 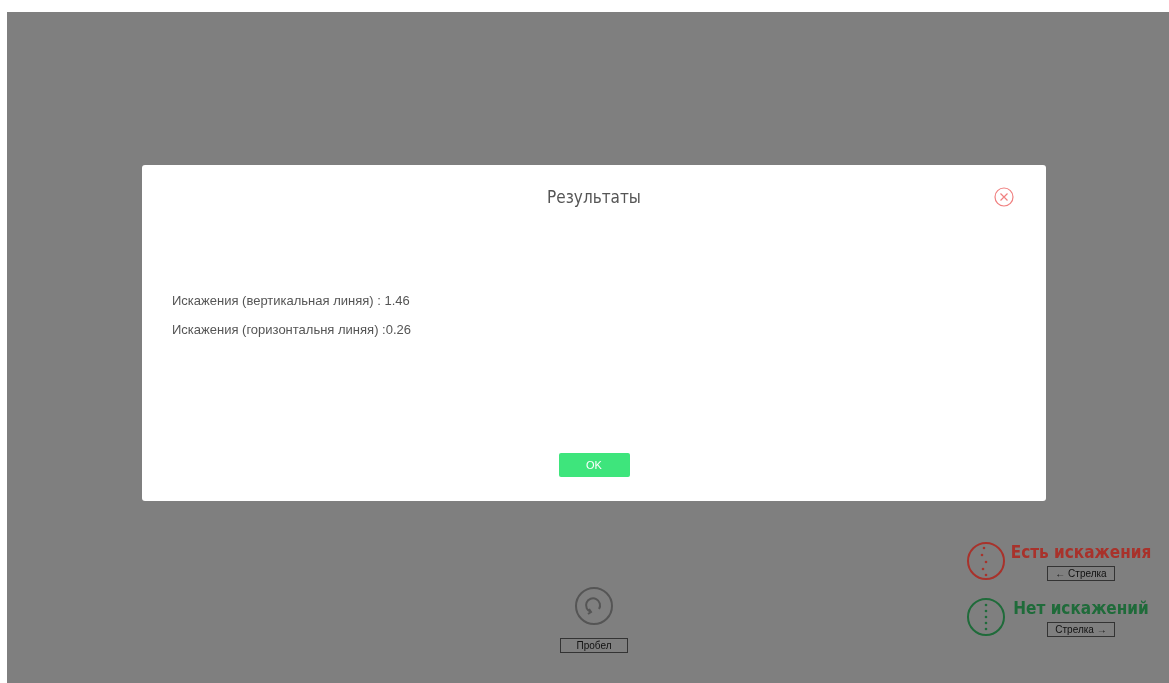 What do you see at coordinates (1081, 629) in the screenshot?
I see `key-hint: Стрелка →` at bounding box center [1081, 629].